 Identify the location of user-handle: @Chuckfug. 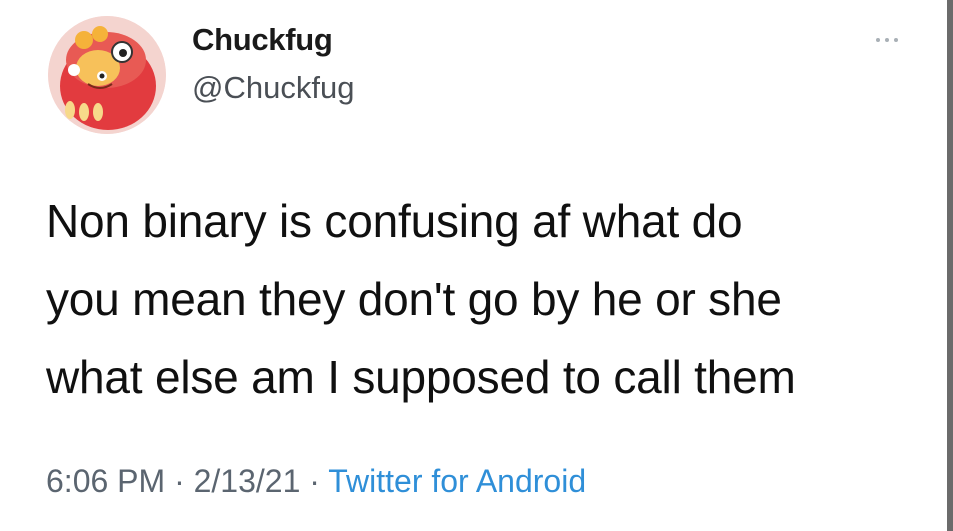
(273, 88).